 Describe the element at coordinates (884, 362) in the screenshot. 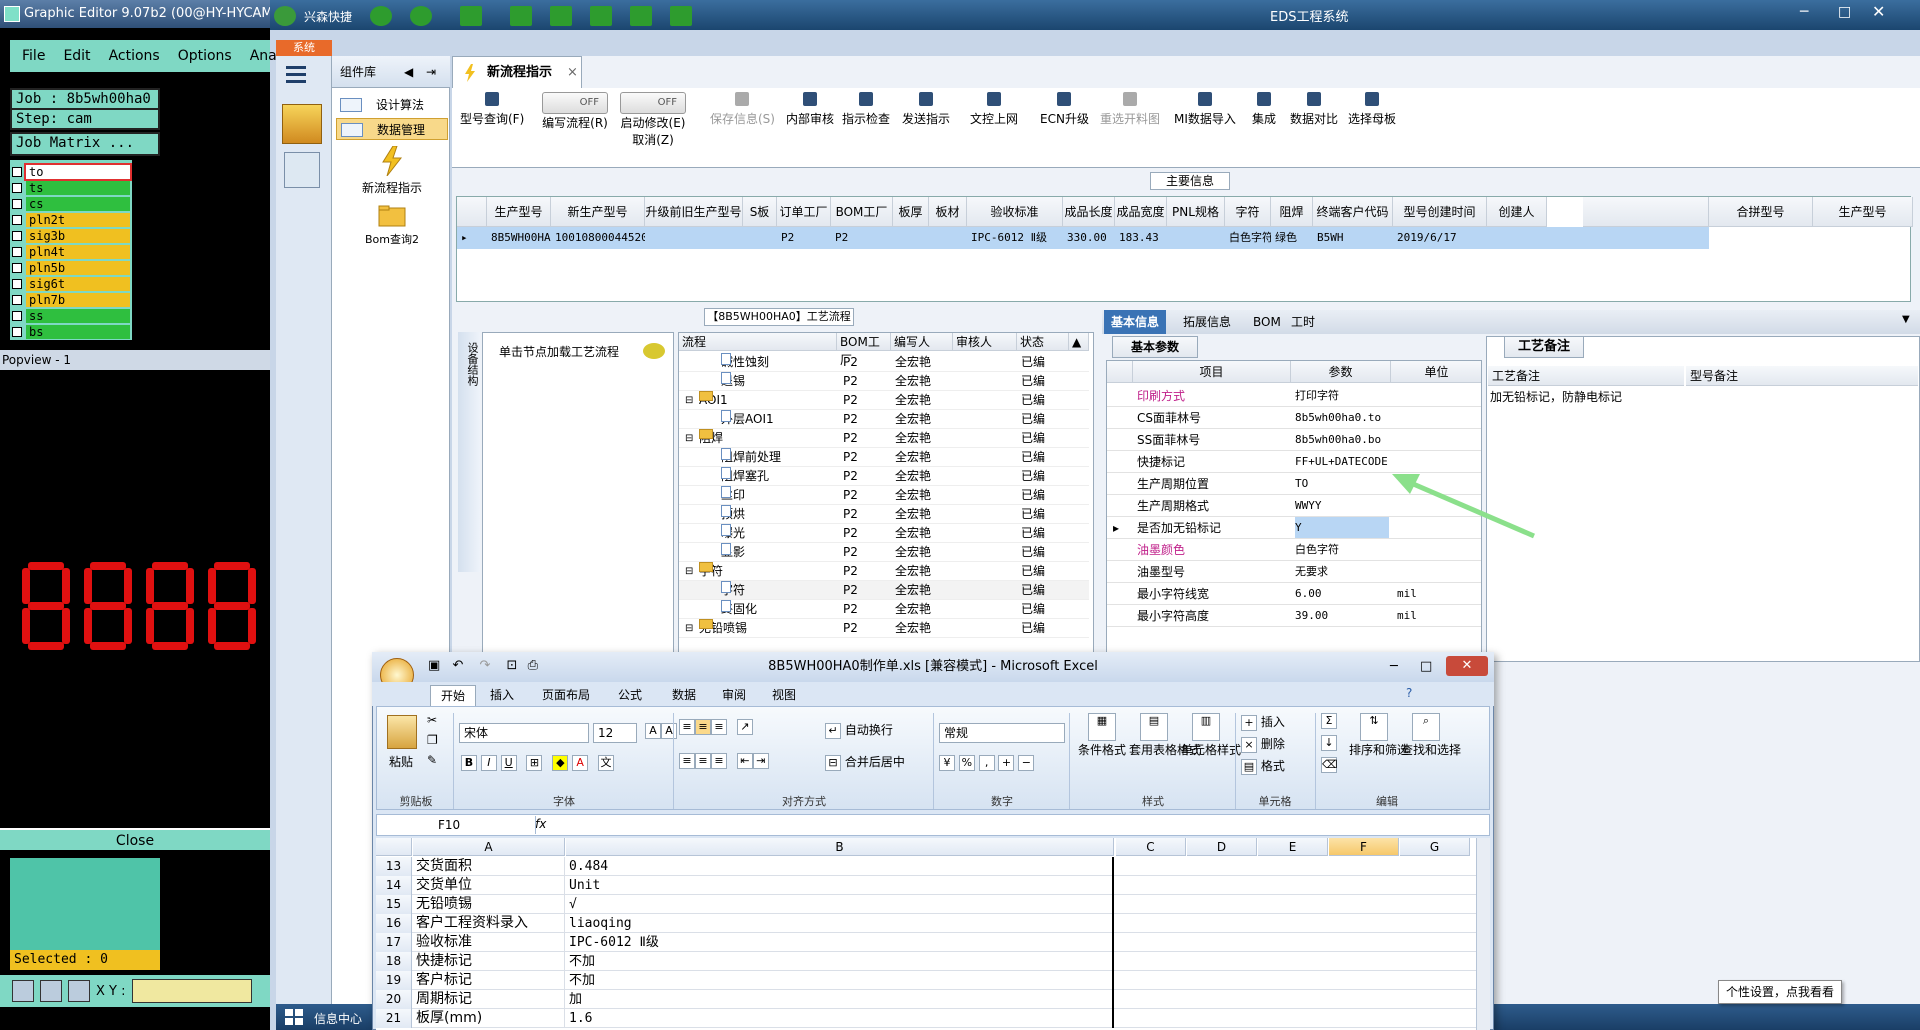

I see `flow-row: 碱性蚀刻 P2 全宏艳 已编` at that location.